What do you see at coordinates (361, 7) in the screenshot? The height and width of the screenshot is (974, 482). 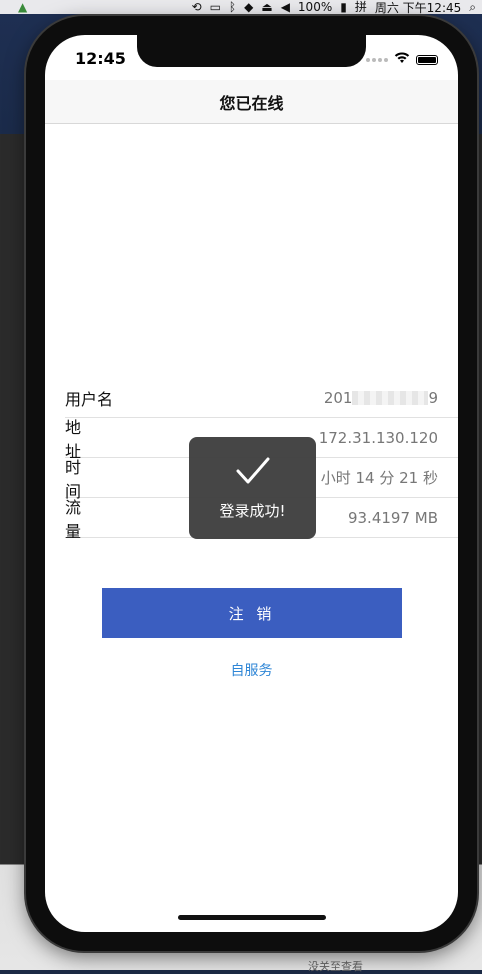 I see `input-method: 拼` at bounding box center [361, 7].